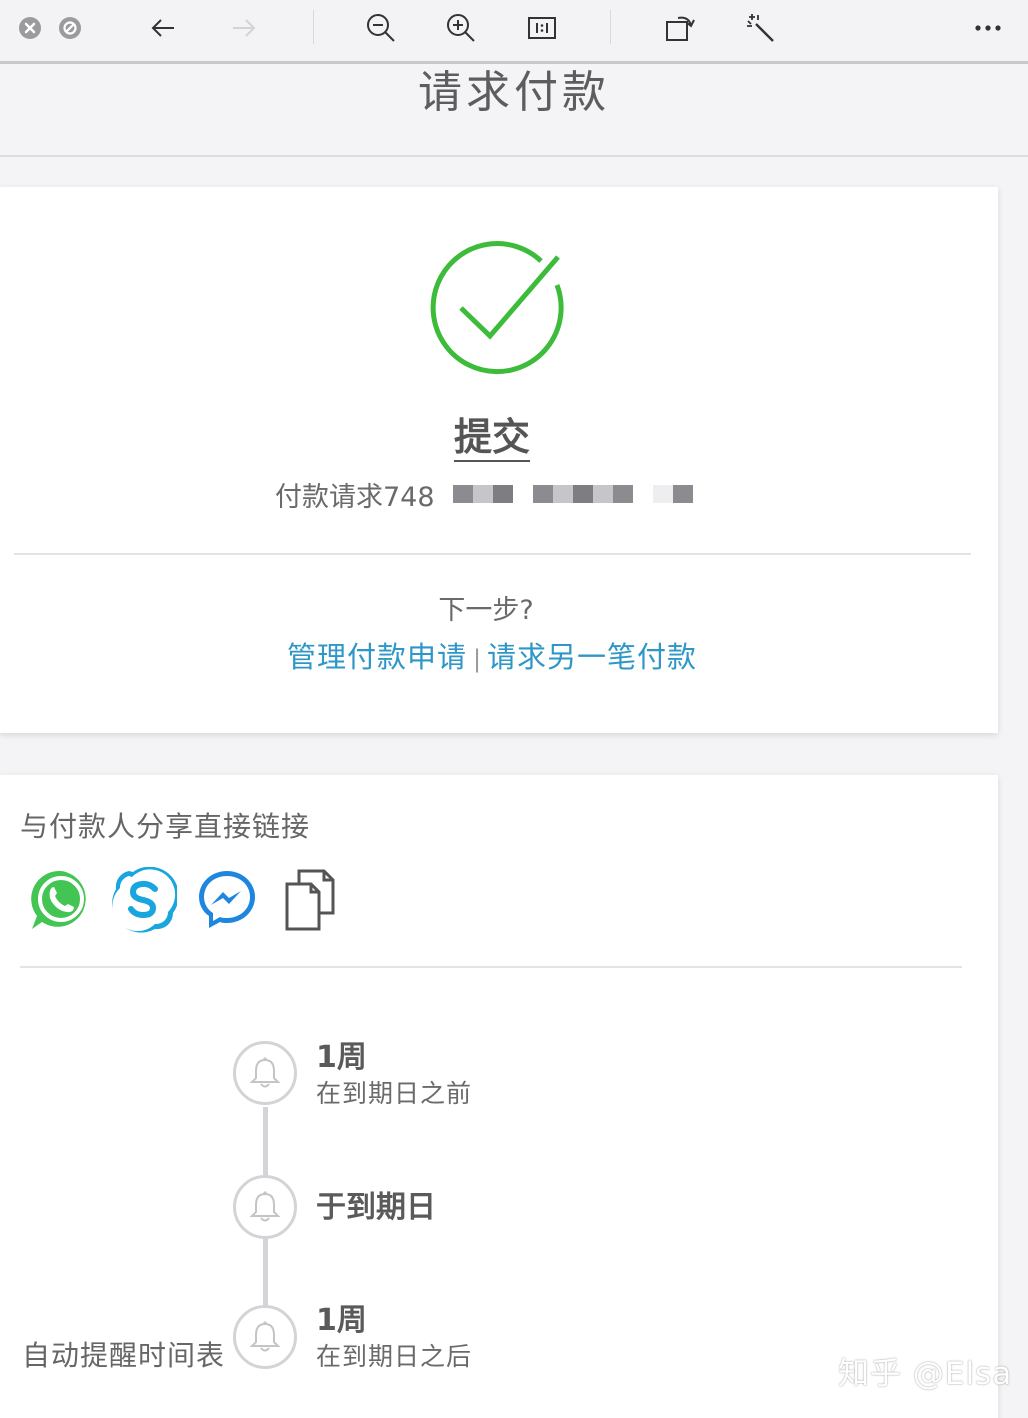 The height and width of the screenshot is (1418, 1028). I want to click on reminder-1-timing: 1周, so click(341, 1057).